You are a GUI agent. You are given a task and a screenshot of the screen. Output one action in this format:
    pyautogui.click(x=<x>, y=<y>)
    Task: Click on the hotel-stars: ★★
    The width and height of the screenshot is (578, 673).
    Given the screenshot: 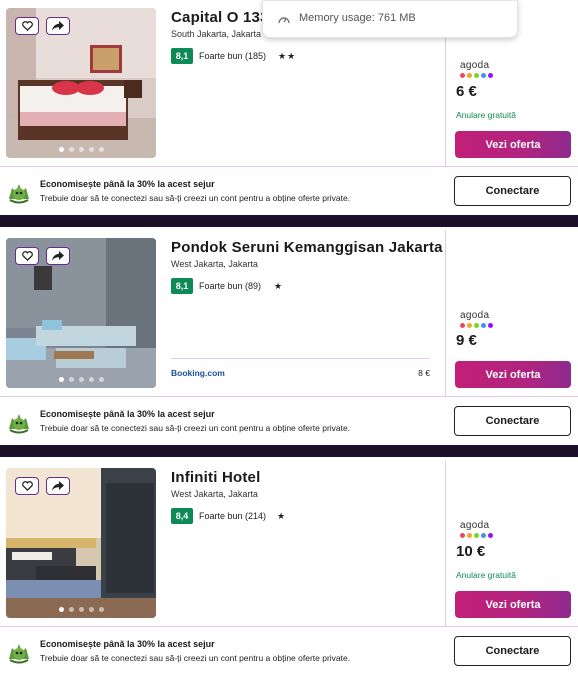 What is the action you would take?
    pyautogui.click(x=287, y=56)
    